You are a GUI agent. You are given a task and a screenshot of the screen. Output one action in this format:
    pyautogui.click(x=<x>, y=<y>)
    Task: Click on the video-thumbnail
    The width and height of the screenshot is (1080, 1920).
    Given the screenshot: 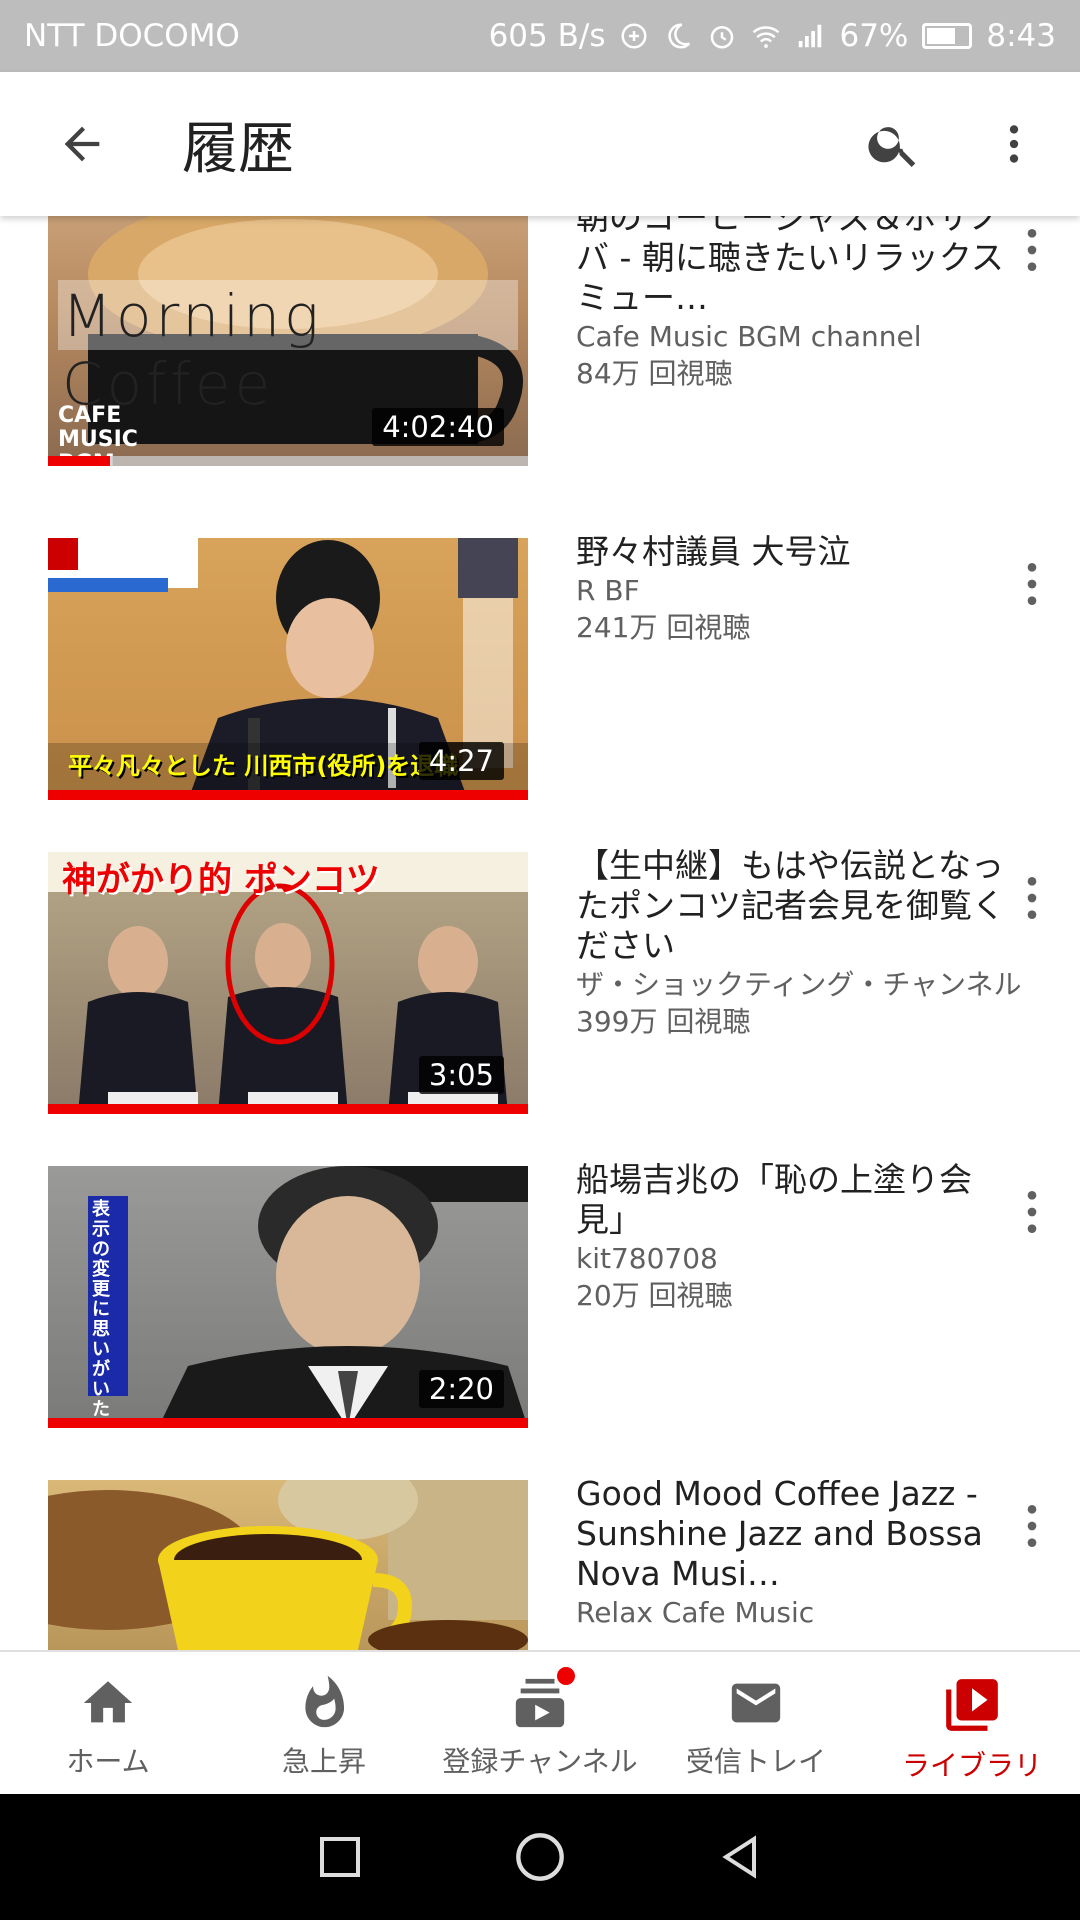 What is the action you would take?
    pyautogui.click(x=288, y=1565)
    